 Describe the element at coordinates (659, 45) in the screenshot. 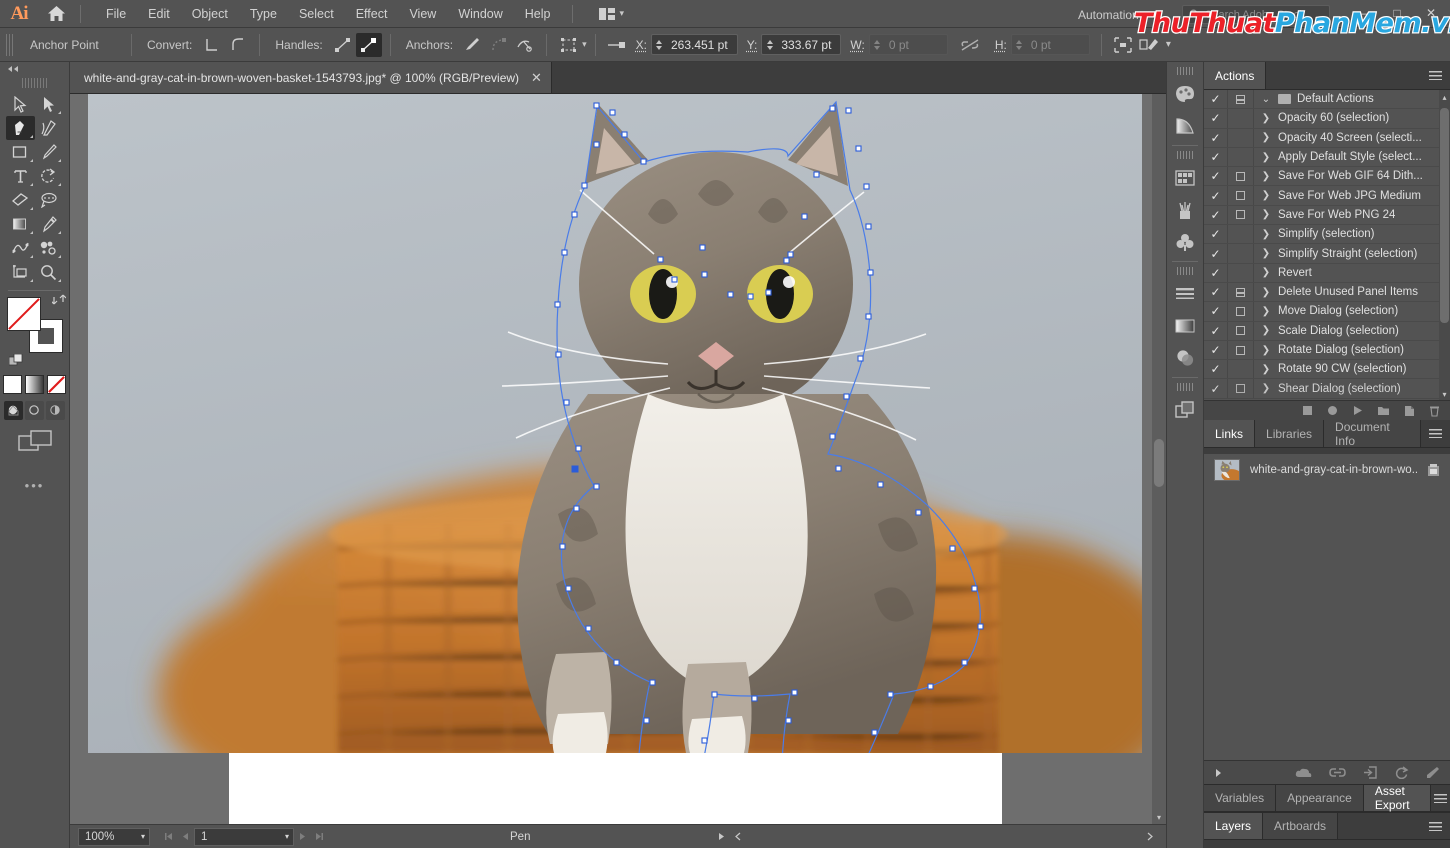

I see `x-stepper` at that location.